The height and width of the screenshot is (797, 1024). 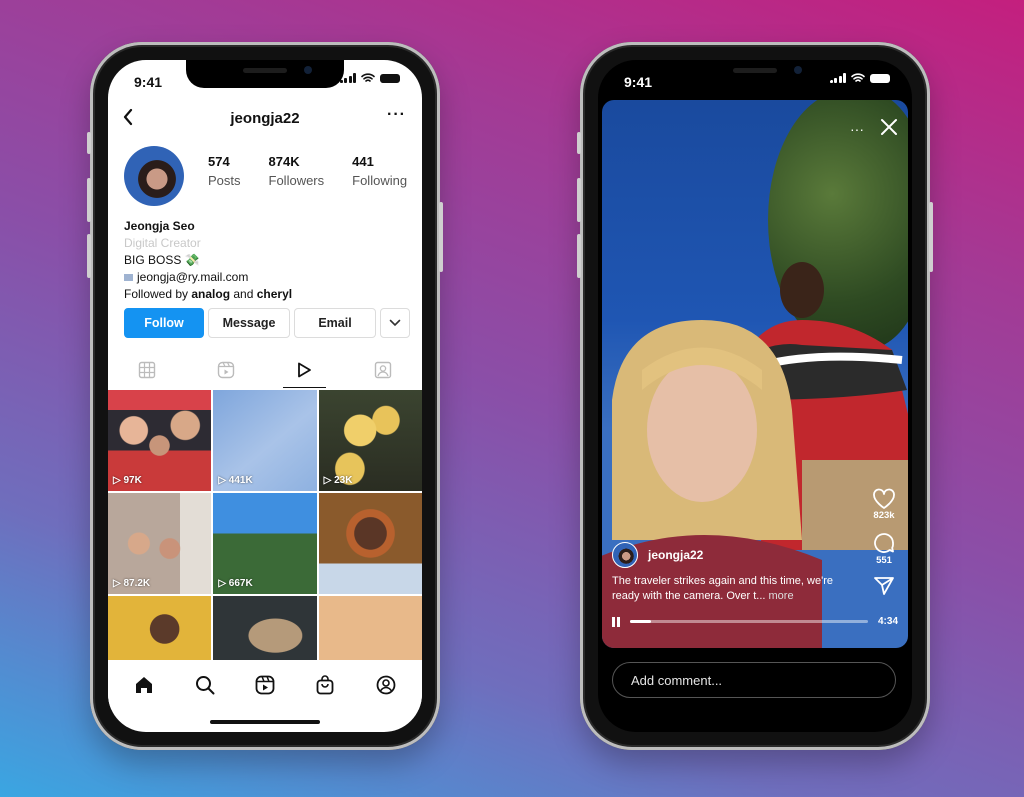 What do you see at coordinates (240, 583) in the screenshot?
I see `view-count-value: 667K` at bounding box center [240, 583].